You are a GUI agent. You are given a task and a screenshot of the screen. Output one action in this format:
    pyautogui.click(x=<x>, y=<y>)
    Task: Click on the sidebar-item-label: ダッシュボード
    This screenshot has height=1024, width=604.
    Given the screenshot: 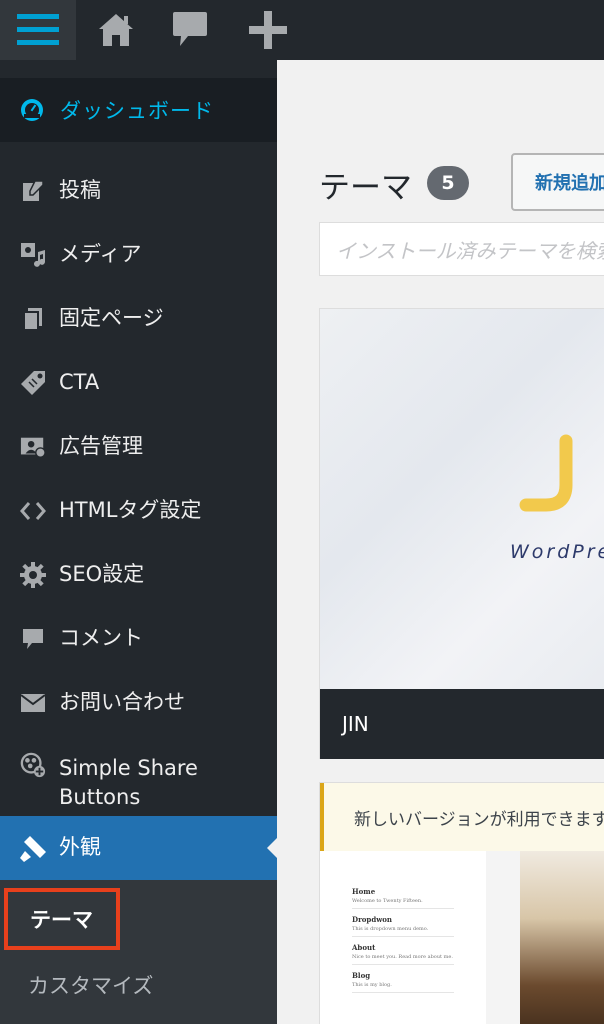 What is the action you would take?
    pyautogui.click(x=137, y=111)
    